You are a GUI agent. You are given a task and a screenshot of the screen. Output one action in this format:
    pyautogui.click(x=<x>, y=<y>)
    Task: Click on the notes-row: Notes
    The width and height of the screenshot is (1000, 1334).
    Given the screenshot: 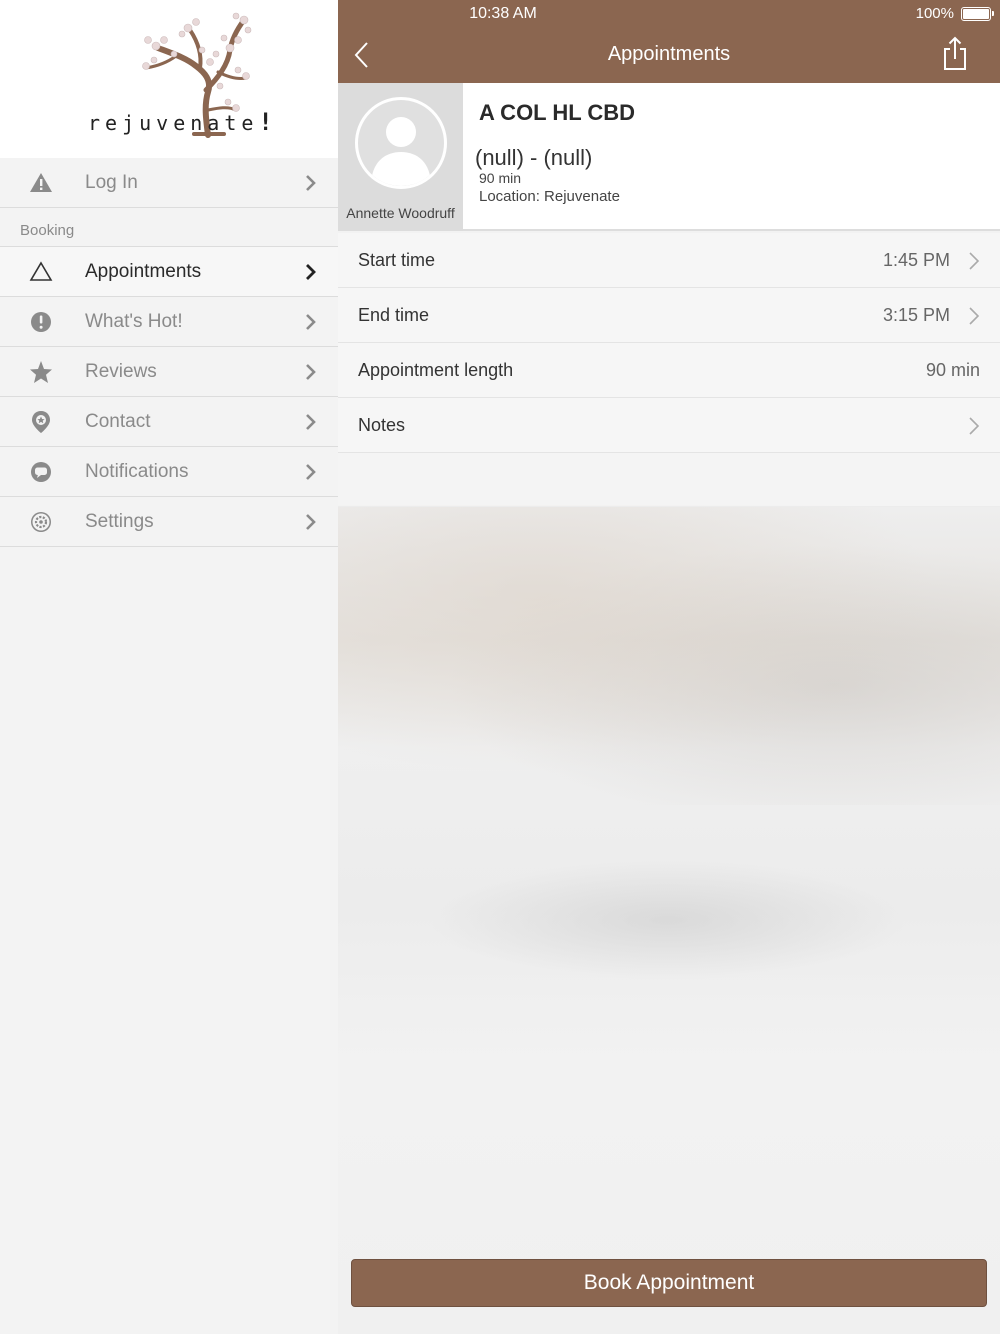 What is the action you would take?
    pyautogui.click(x=669, y=425)
    